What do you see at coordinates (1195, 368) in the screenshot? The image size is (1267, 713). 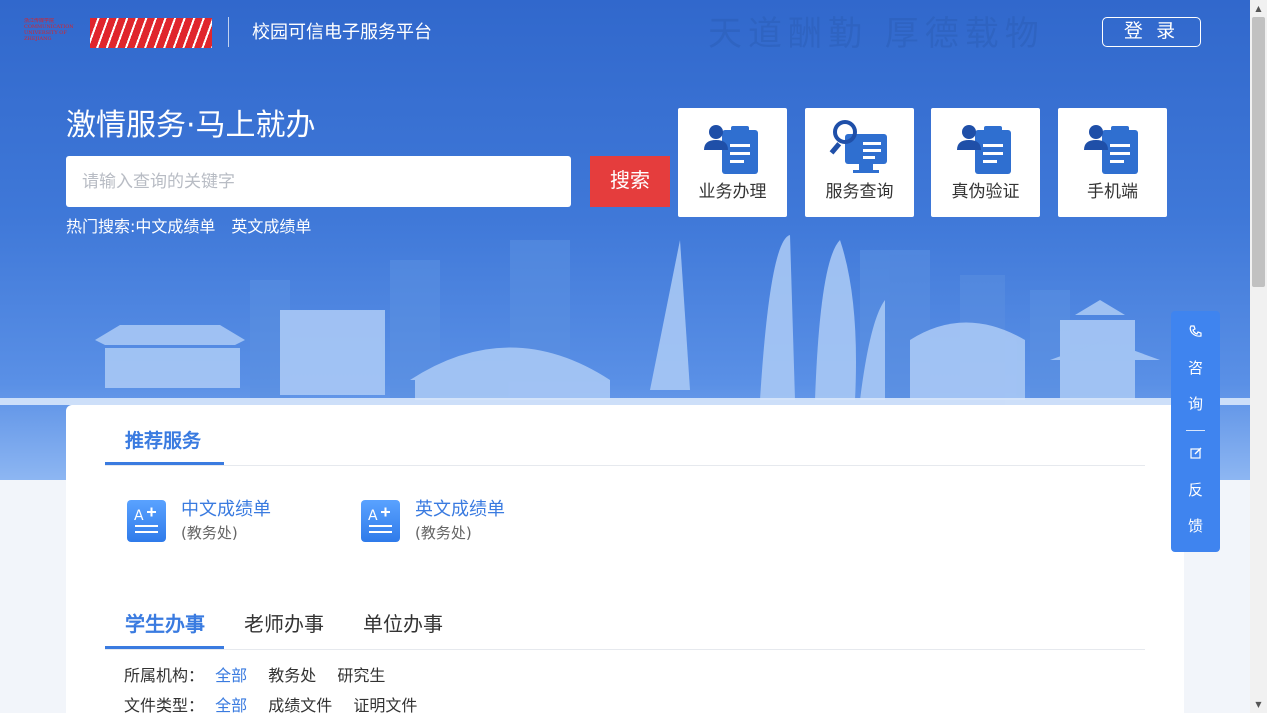 I see `consult-char: 咨` at bounding box center [1195, 368].